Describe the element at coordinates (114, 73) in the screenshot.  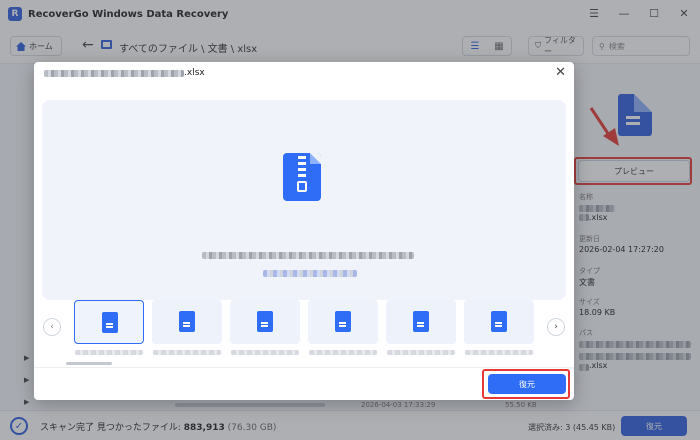
I see `blurred-filename` at that location.